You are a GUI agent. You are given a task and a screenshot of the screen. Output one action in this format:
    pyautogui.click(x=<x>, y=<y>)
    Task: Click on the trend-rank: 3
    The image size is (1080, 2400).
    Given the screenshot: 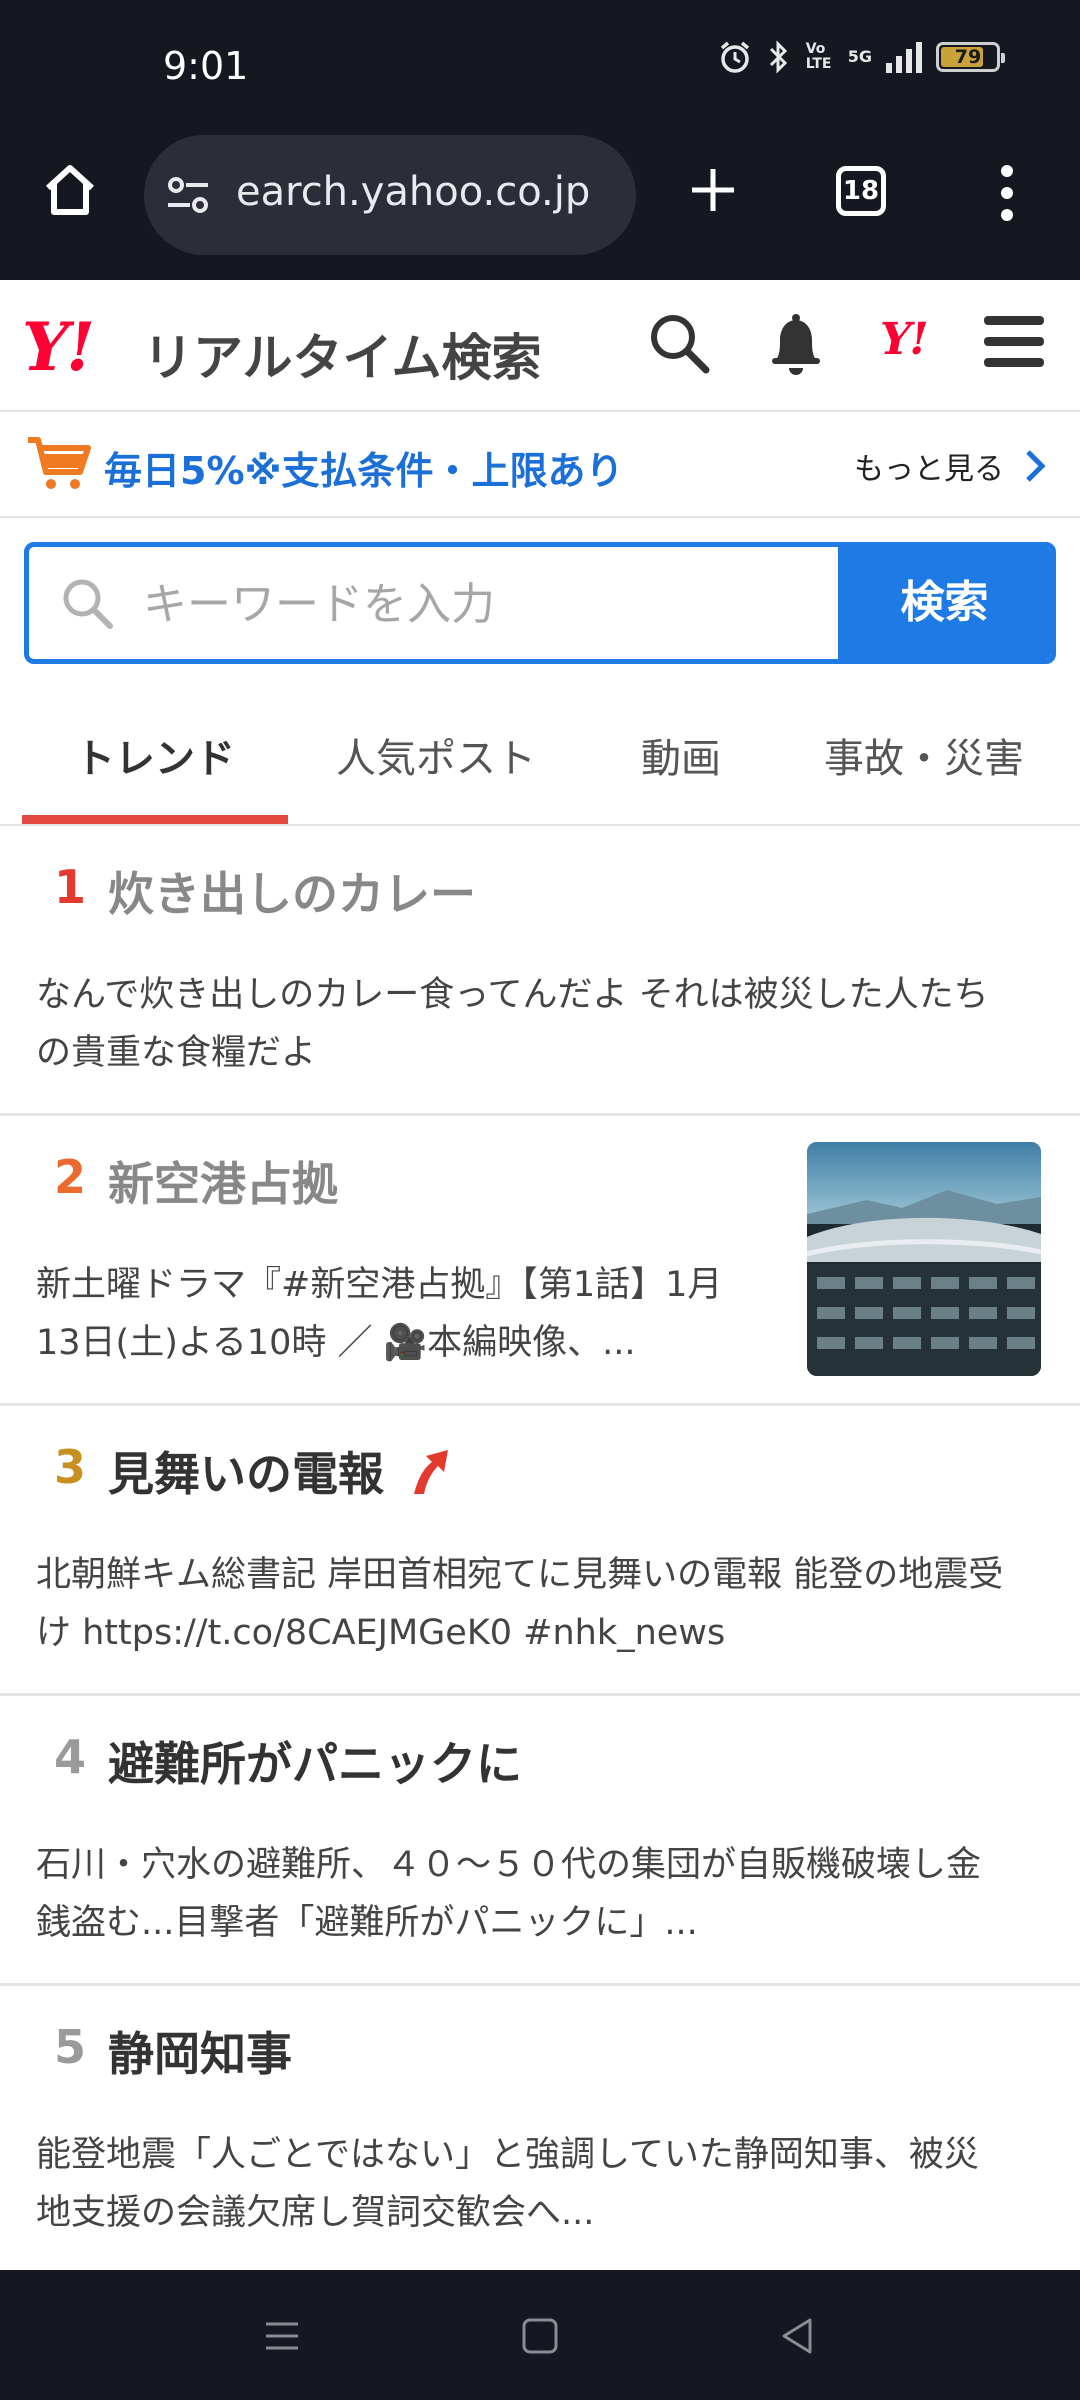 What is the action you would take?
    pyautogui.click(x=70, y=1467)
    